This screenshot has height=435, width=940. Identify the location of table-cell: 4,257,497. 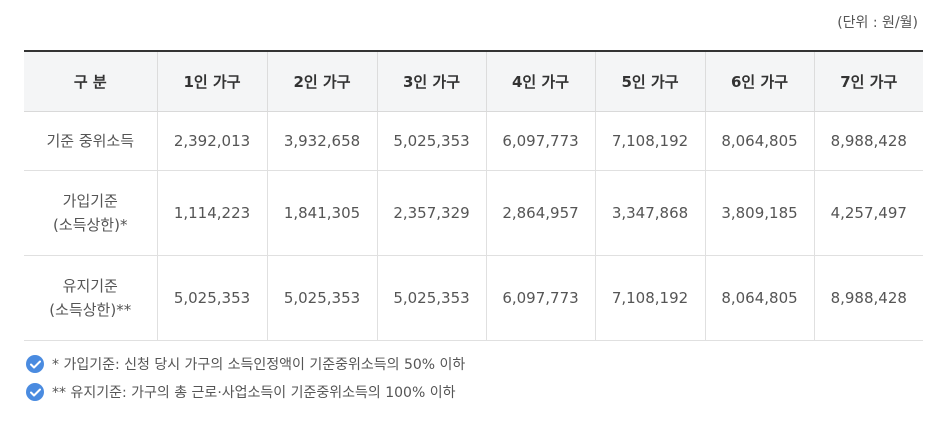
(868, 213).